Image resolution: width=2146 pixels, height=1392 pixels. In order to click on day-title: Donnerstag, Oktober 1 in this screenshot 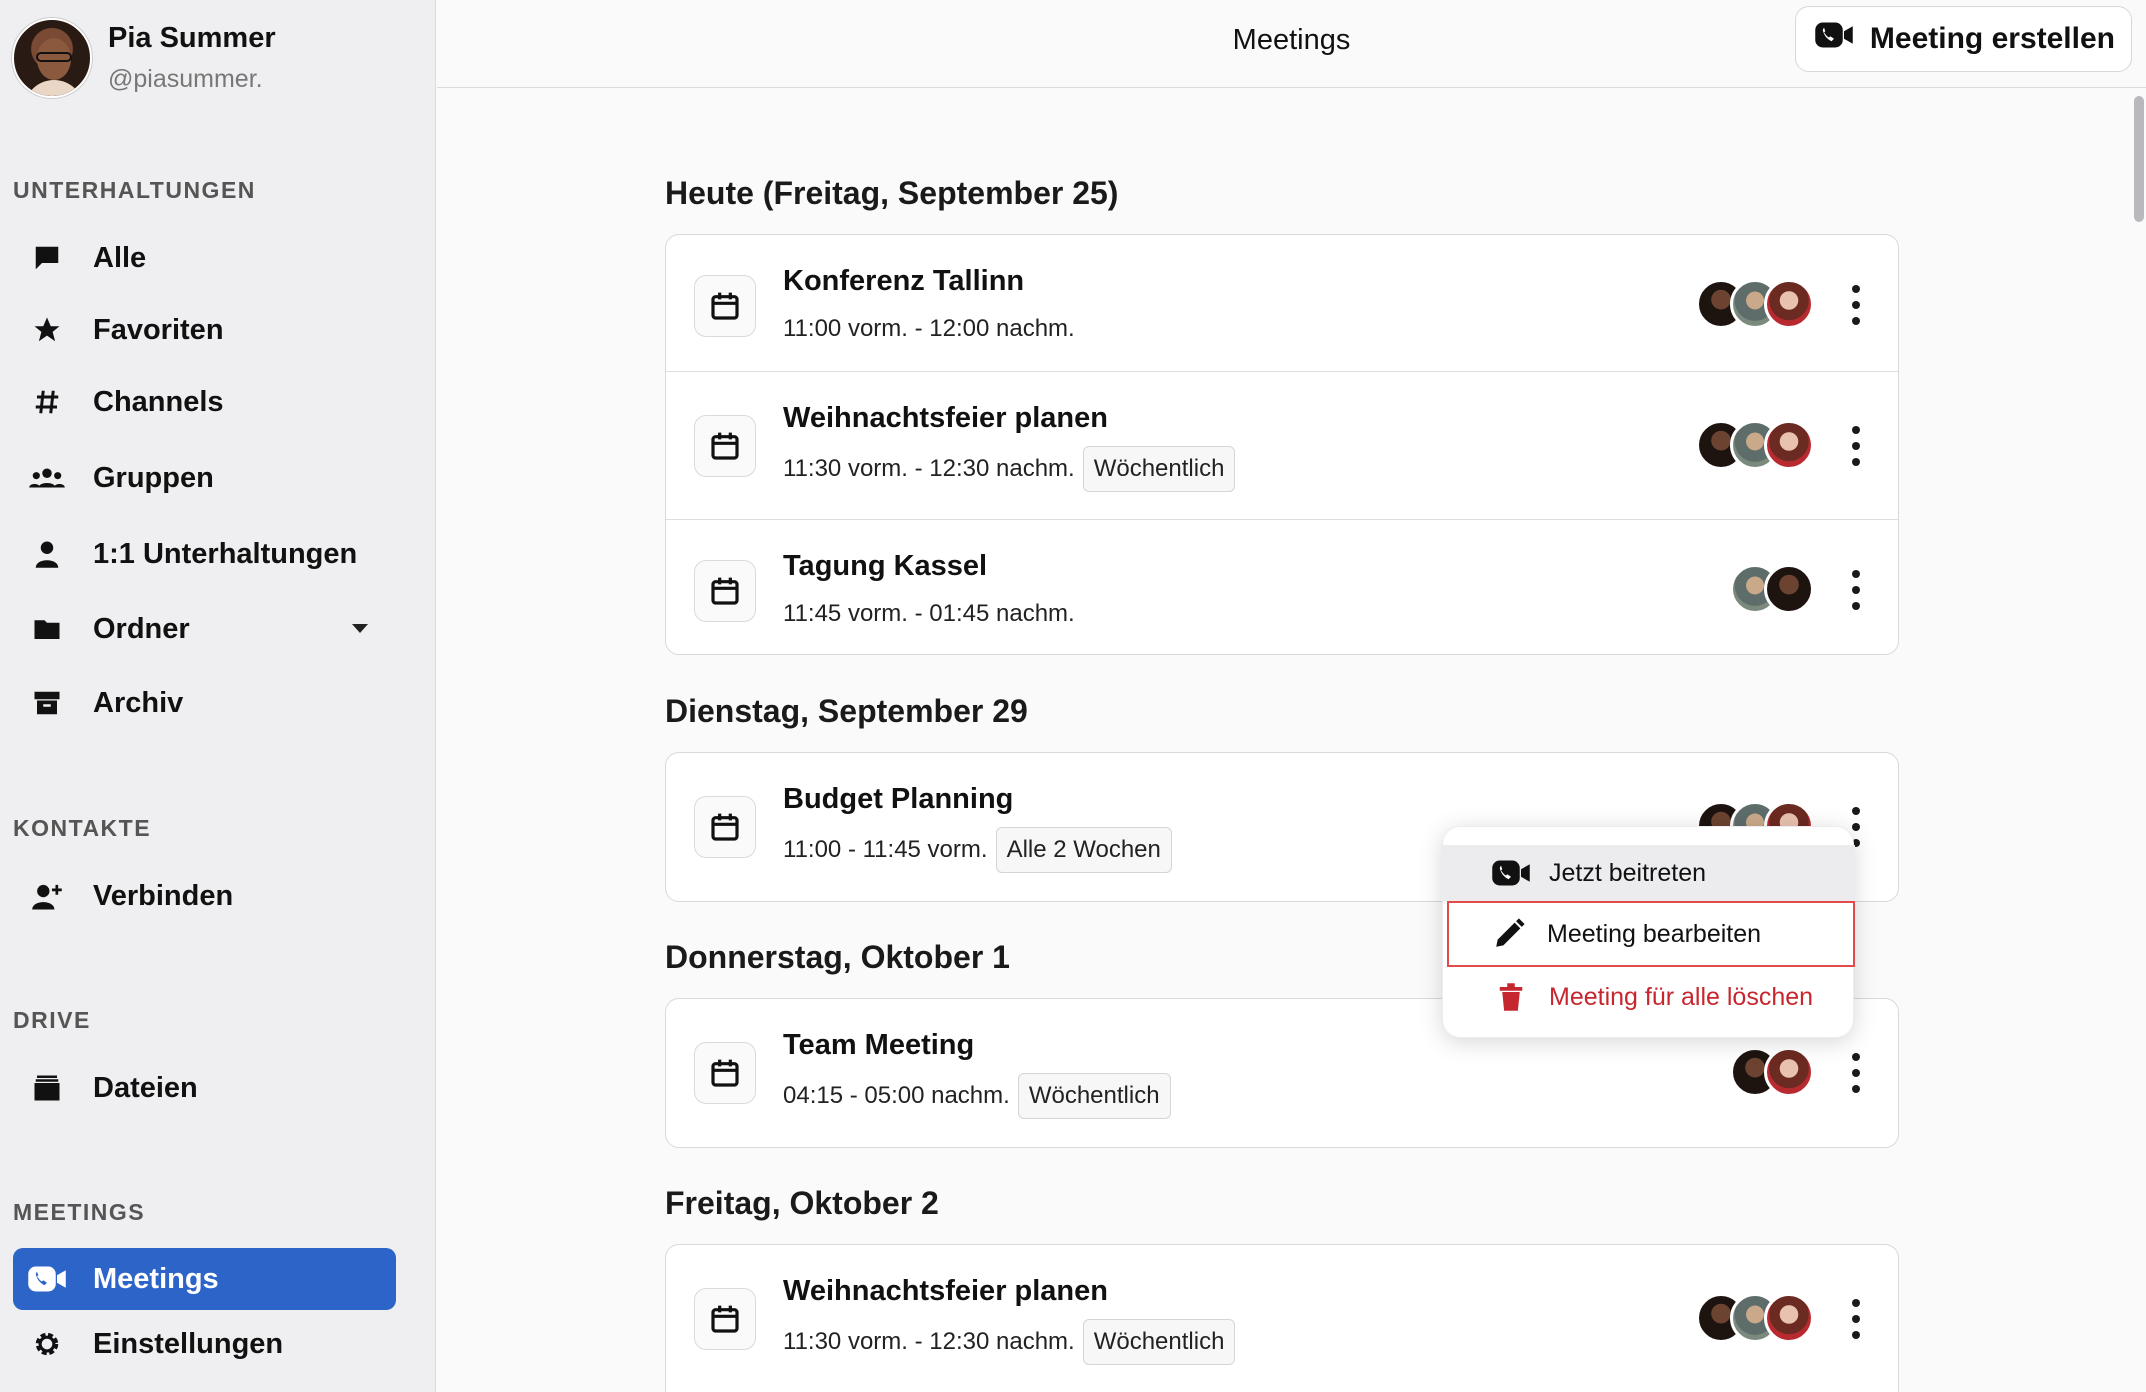, I will do `click(837, 957)`.